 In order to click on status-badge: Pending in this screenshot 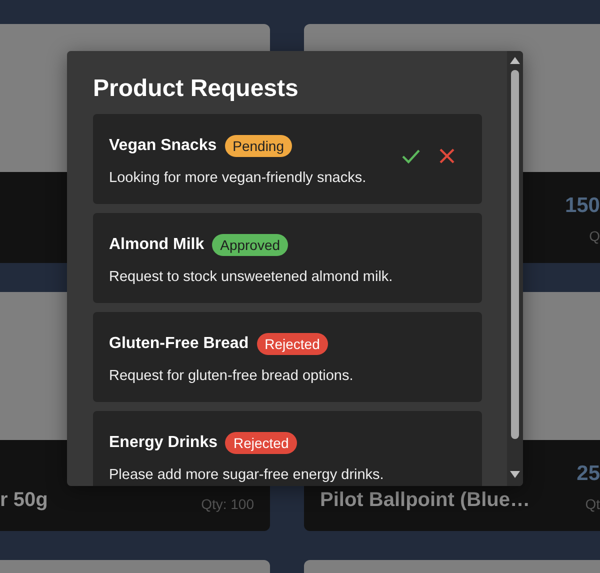, I will do `click(258, 146)`.